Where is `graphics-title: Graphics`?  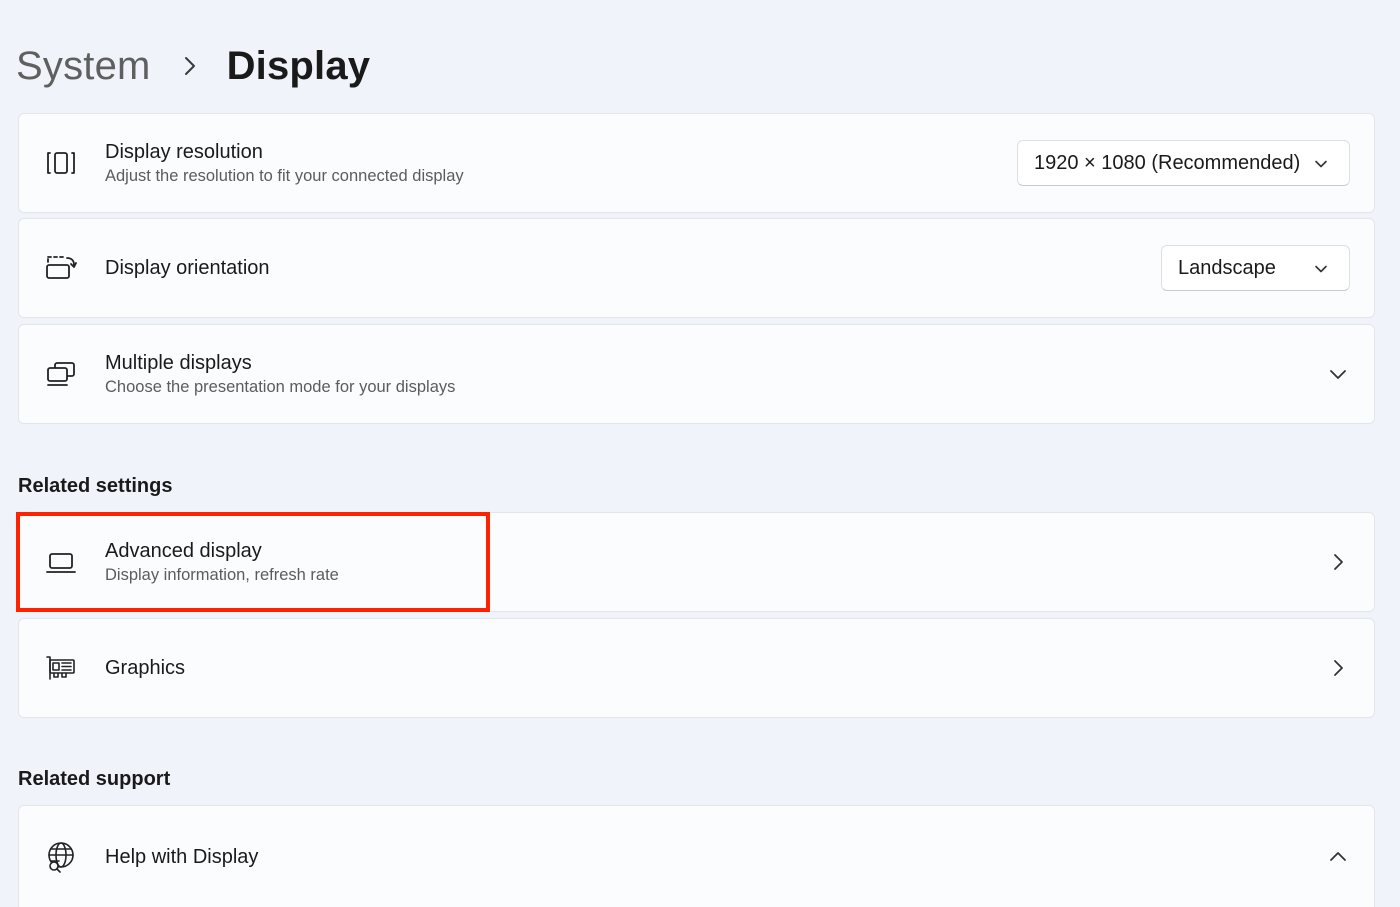
graphics-title: Graphics is located at coordinates (145, 668).